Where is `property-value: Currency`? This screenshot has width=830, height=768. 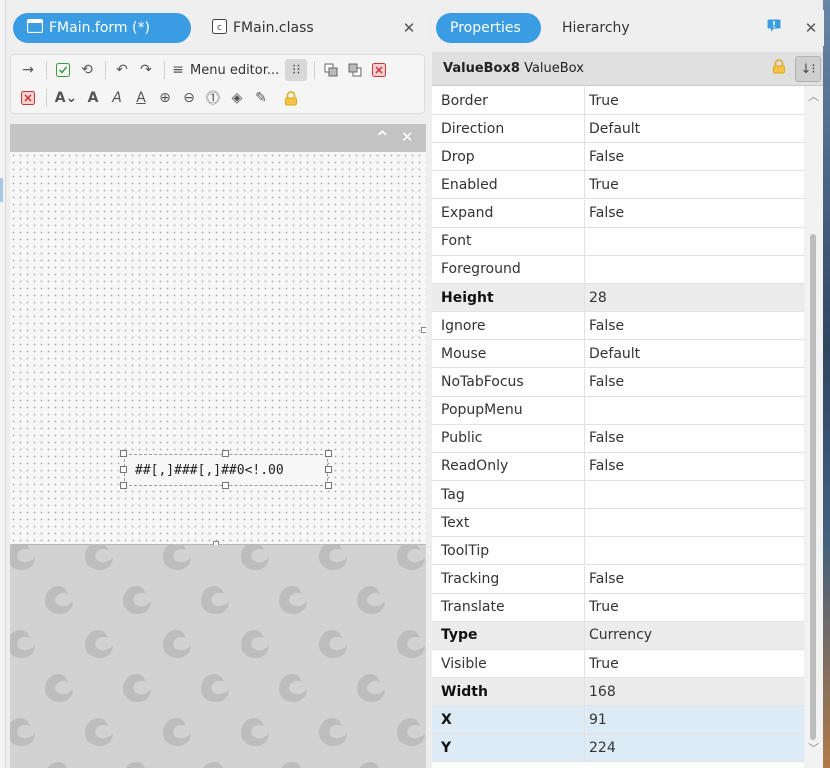 property-value: Currency is located at coordinates (618, 635).